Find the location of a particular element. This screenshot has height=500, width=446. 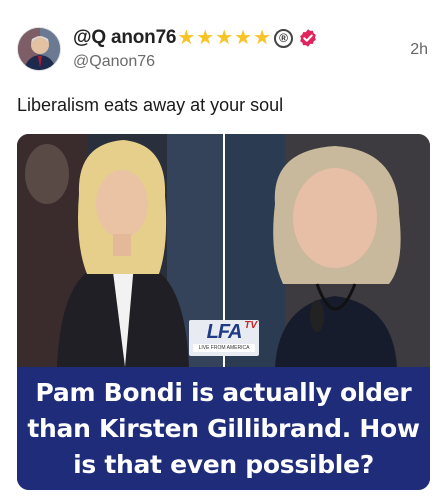

verified-badge-icon is located at coordinates (308, 38).